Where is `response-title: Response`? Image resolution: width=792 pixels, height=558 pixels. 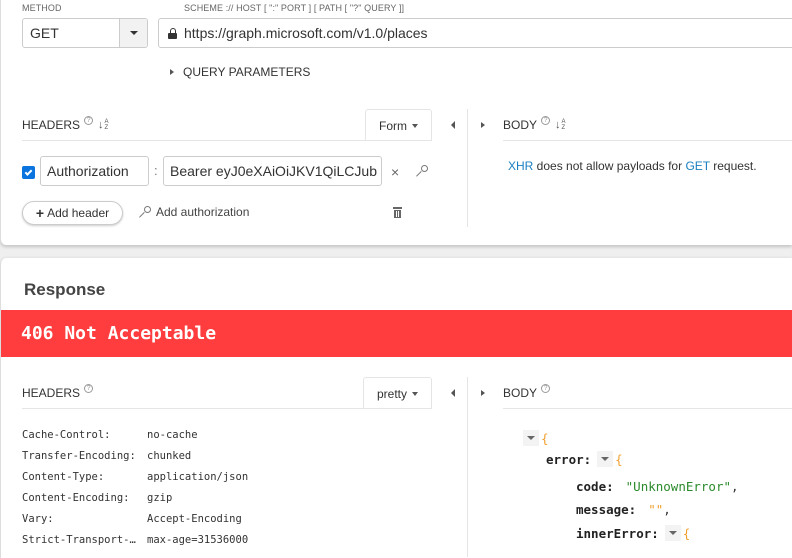 response-title: Response is located at coordinates (65, 289).